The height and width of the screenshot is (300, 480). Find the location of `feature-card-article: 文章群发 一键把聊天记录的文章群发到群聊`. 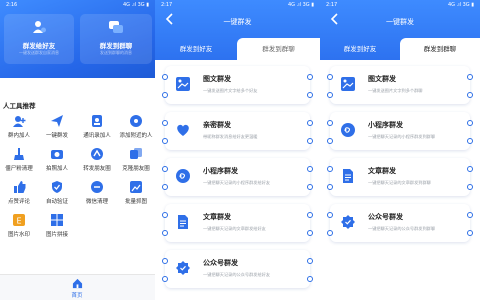

feature-card-article: 文章群发 一键把聊天记录的文章群发到群聊 is located at coordinates (400, 177).